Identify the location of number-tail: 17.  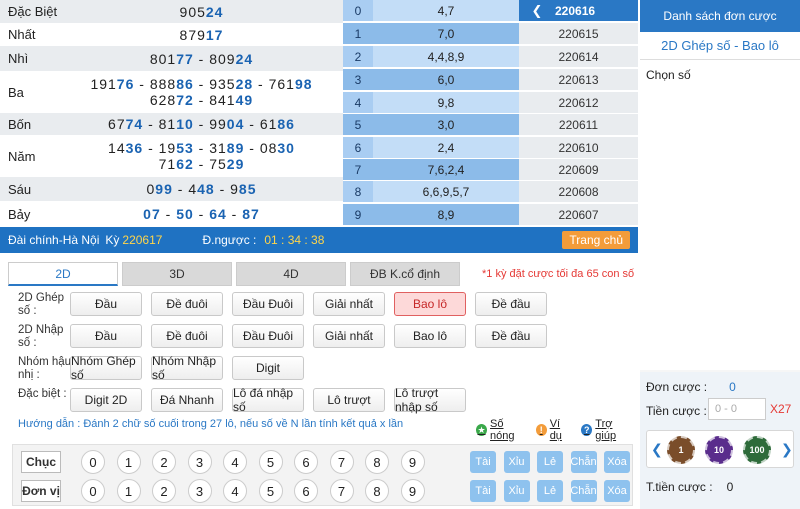
(214, 34).